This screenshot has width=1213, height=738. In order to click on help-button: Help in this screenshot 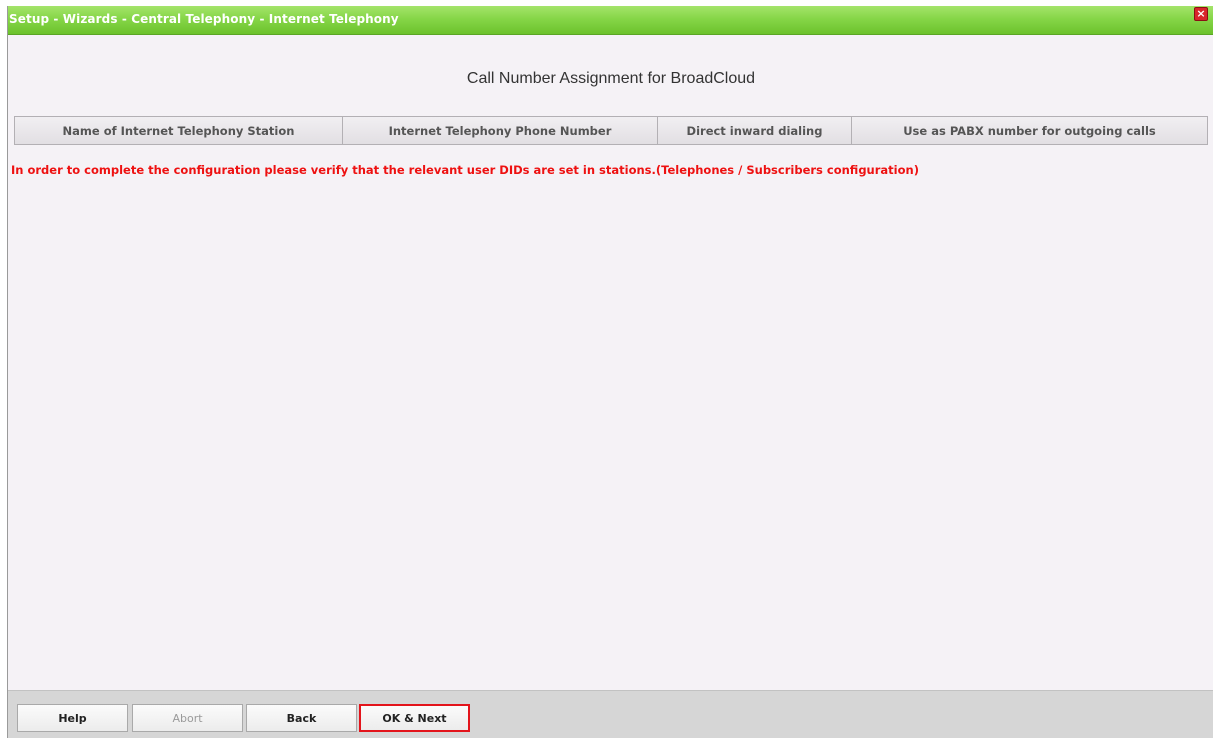, I will do `click(72, 718)`.